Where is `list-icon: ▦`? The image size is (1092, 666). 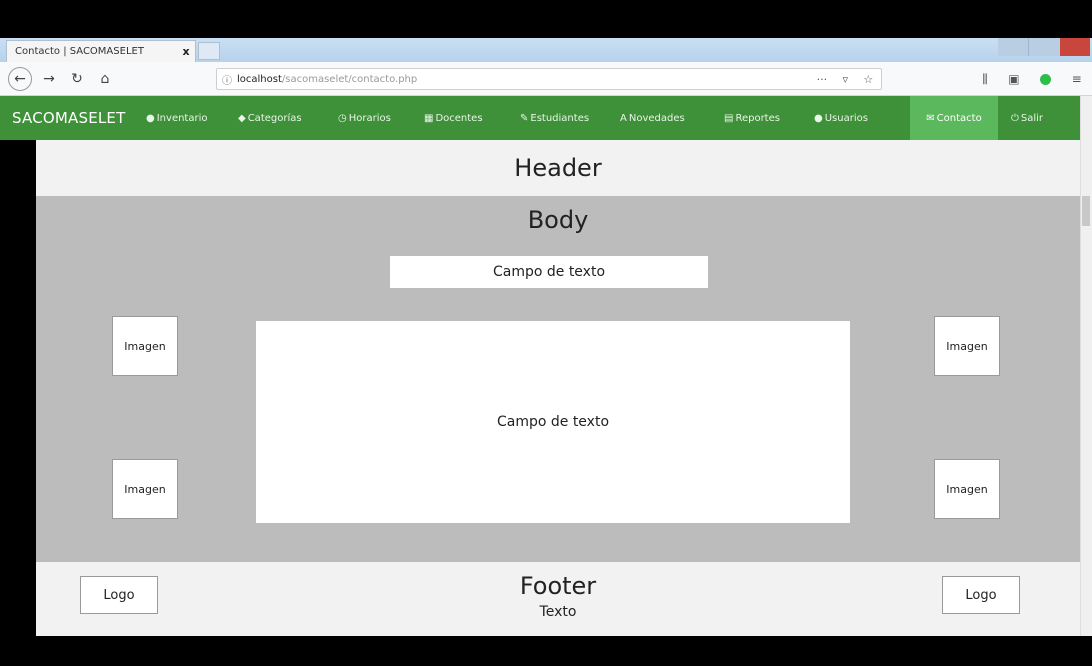
list-icon: ▦ is located at coordinates (429, 118).